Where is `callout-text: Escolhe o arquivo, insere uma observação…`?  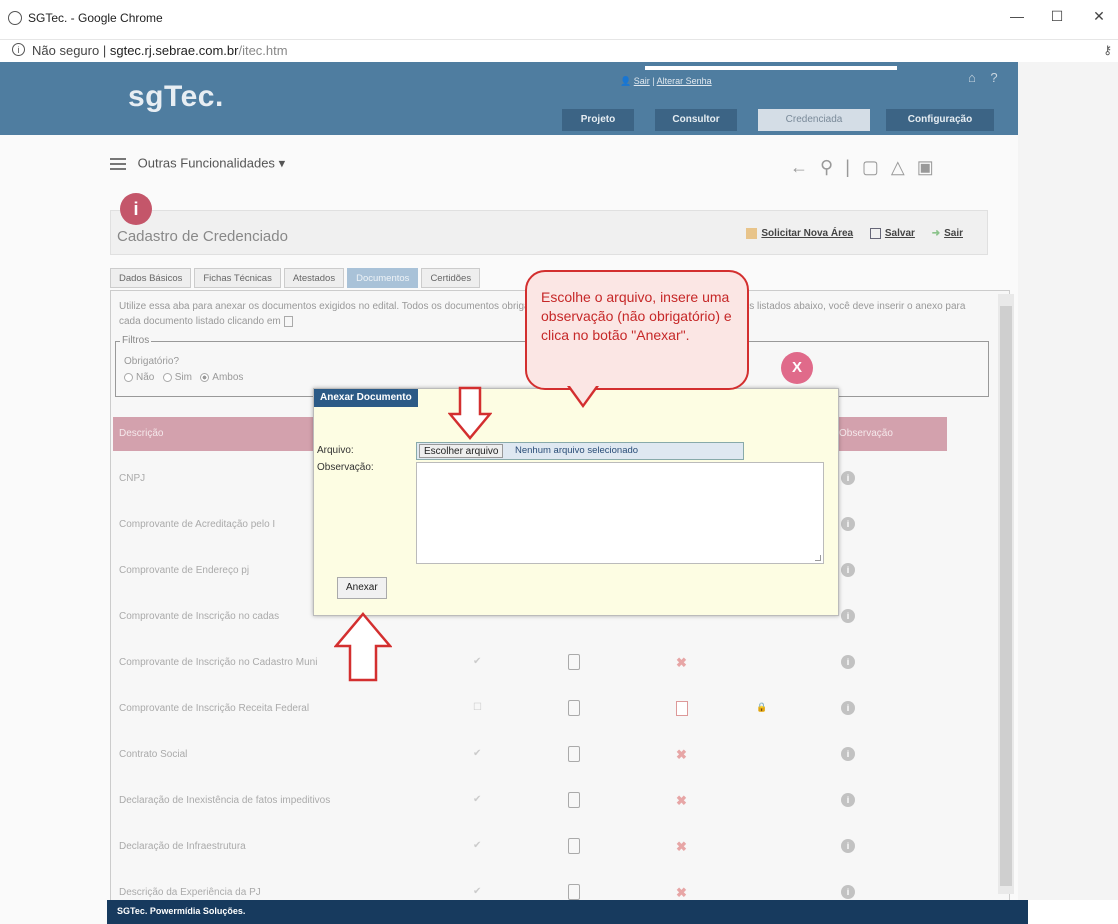
callout-text: Escolhe o arquivo, insere uma observação… is located at coordinates (636, 316).